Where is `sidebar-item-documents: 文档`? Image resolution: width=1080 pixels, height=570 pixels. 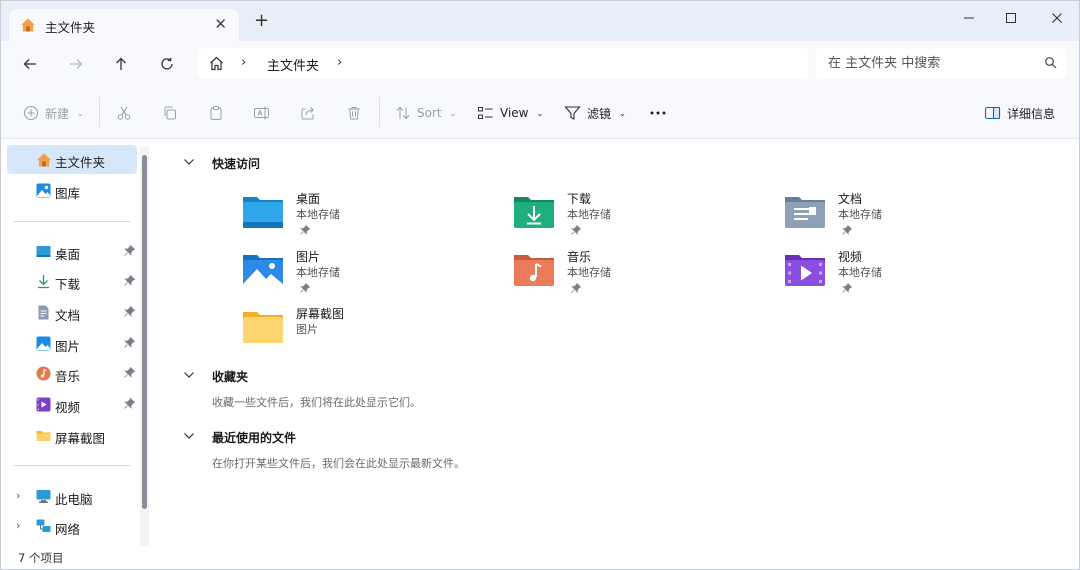
sidebar-item-documents: 文档 is located at coordinates (72, 312).